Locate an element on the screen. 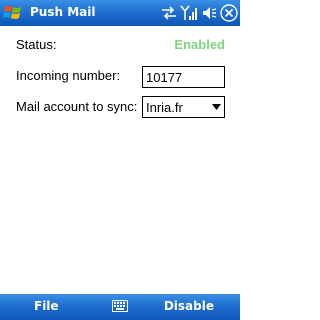 The image size is (320, 320). speaker-icon is located at coordinates (209, 13).